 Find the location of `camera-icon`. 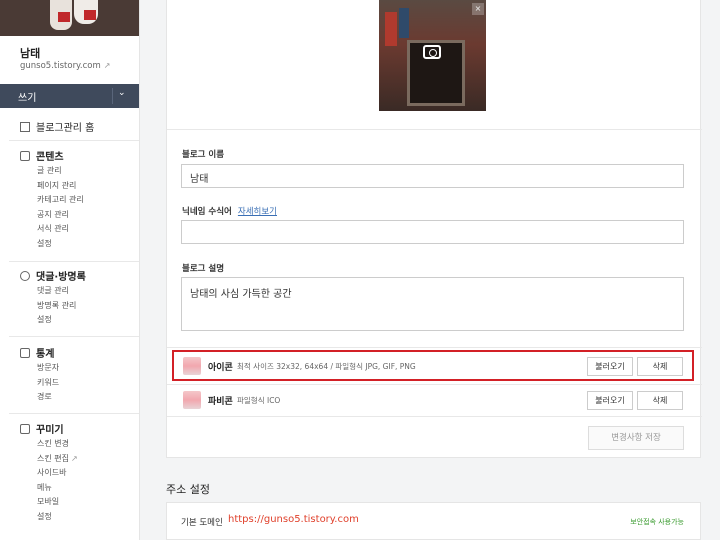

camera-icon is located at coordinates (432, 52).